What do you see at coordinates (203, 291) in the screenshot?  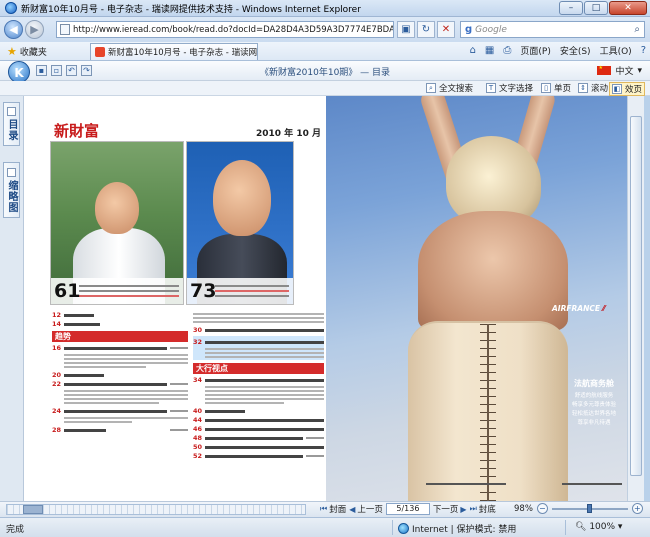 I see `photo2-page-number: 73` at bounding box center [203, 291].